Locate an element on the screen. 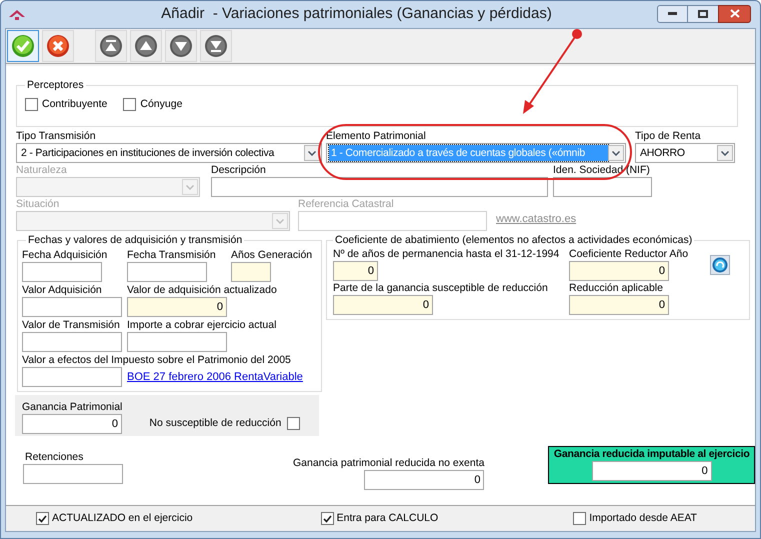  checkbox-label: ACTUALIZADO en el ejercicio is located at coordinates (122, 518).